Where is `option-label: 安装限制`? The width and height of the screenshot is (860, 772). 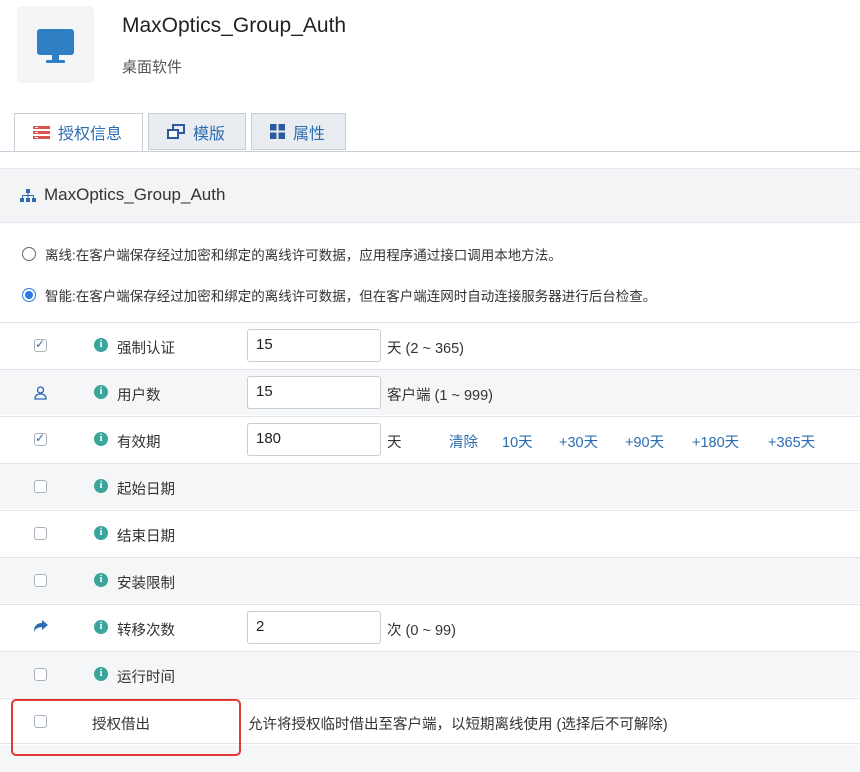
option-label: 安装限制 is located at coordinates (146, 584).